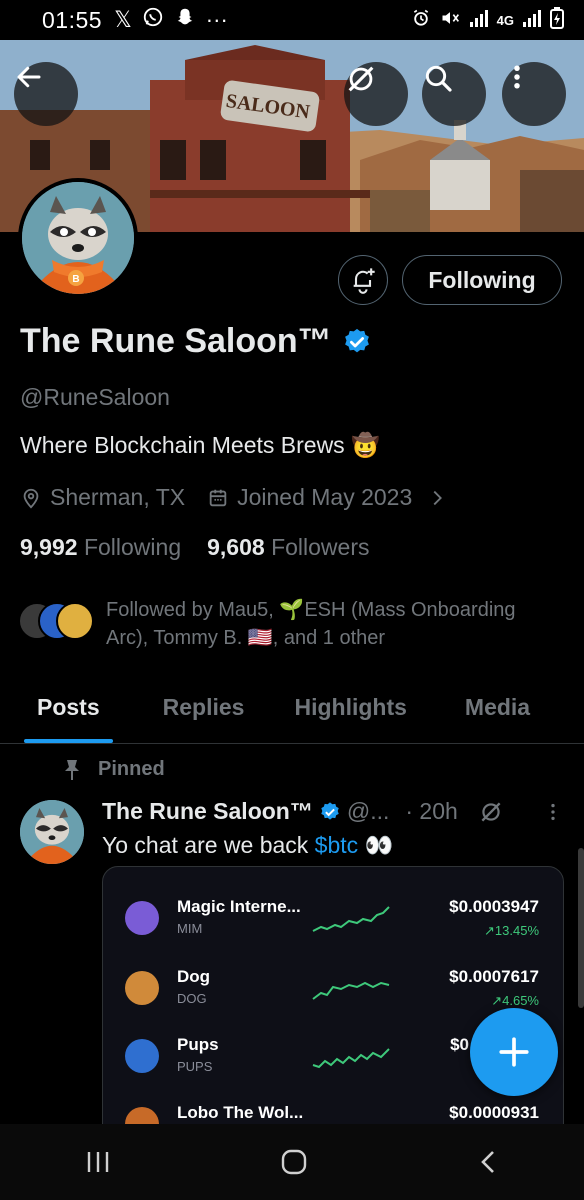 The image size is (584, 1200). What do you see at coordinates (534, 94) in the screenshot?
I see `more-options-button` at bounding box center [534, 94].